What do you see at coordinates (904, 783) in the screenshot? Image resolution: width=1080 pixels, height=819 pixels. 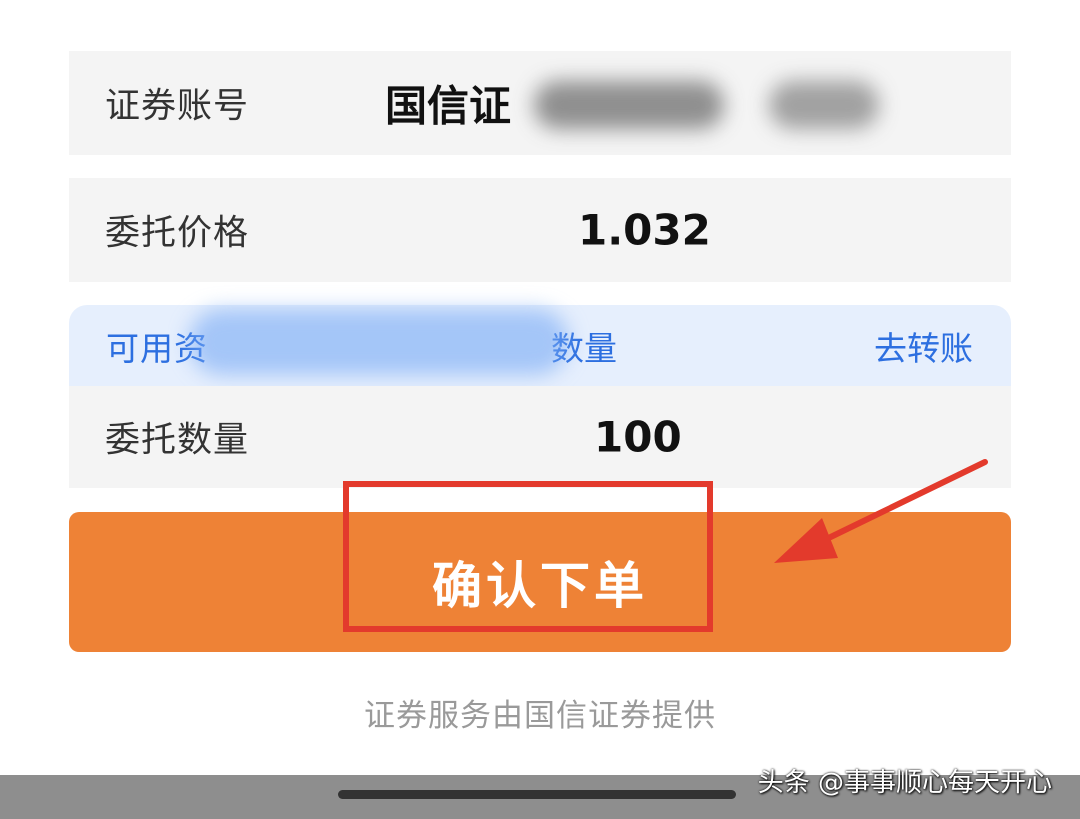 I see `watermark: 头条 @事事顺心每天开心` at bounding box center [904, 783].